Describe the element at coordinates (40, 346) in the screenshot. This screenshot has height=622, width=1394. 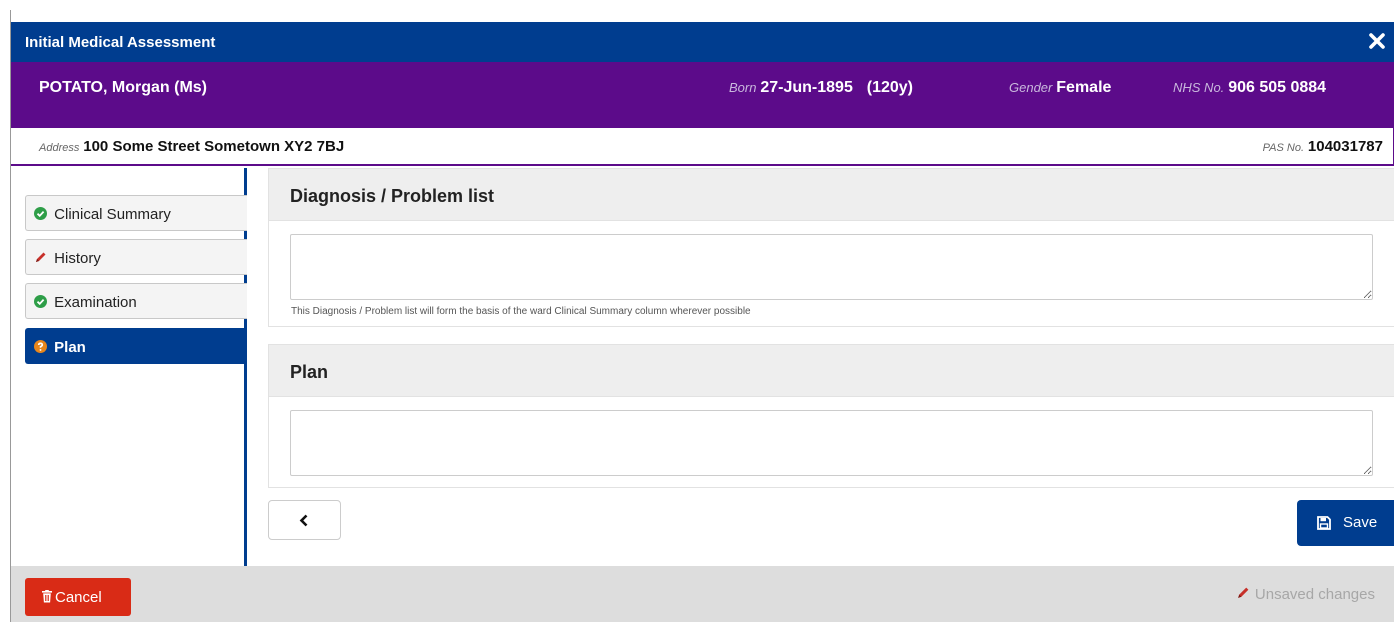
I see `question-circle-icon` at that location.